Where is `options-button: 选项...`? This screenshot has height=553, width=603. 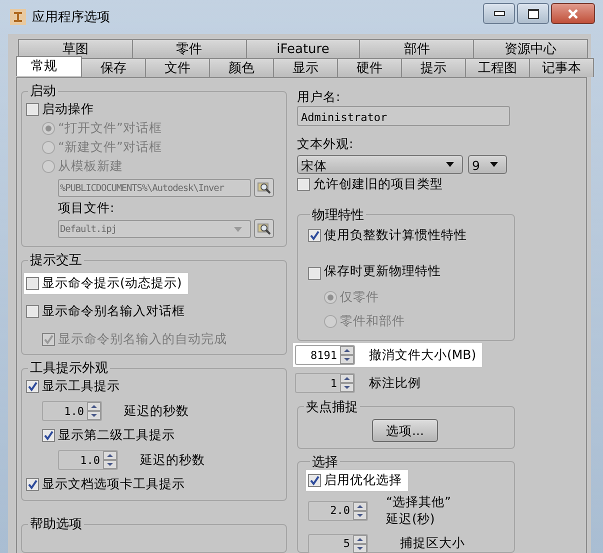 options-button: 选项... is located at coordinates (405, 430).